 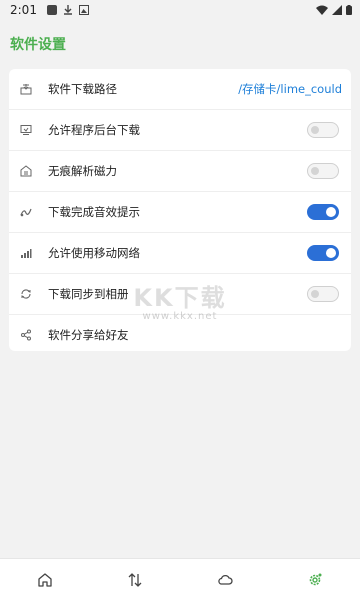 I want to click on image-notification-icon, so click(x=83, y=10).